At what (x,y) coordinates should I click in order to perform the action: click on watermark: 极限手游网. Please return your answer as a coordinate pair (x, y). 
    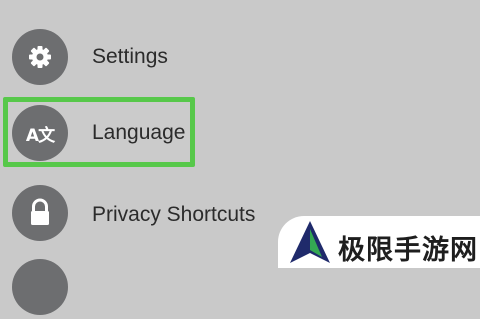
    Looking at the image, I should click on (379, 242).